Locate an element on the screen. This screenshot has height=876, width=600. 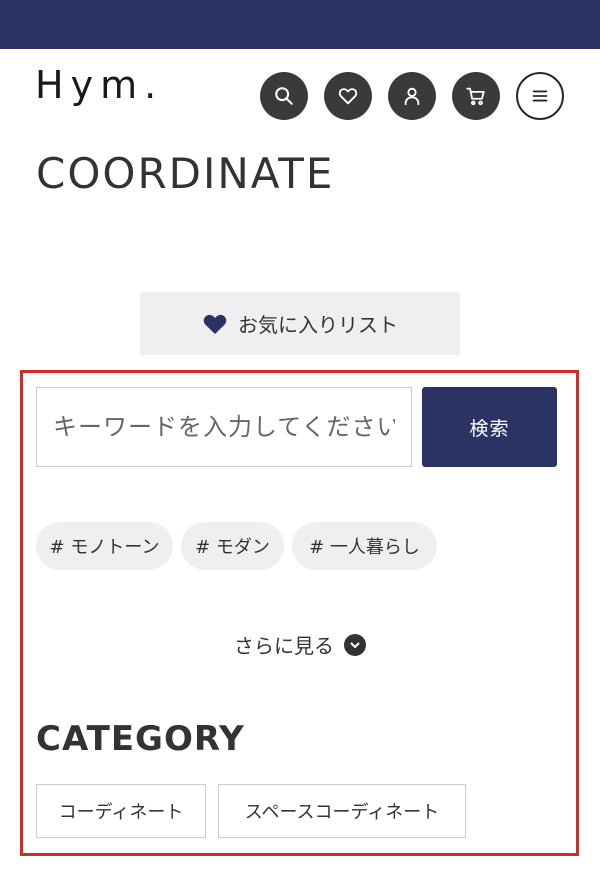
show-more-button: さらに見る is located at coordinates (300, 644).